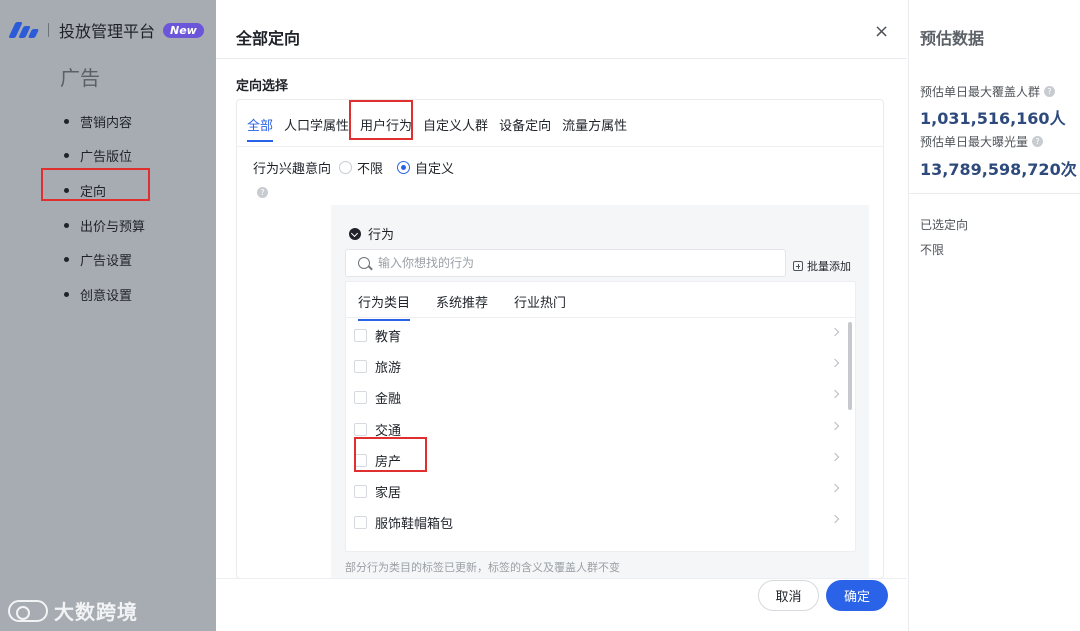 Image resolution: width=1080 pixels, height=631 pixels. Describe the element at coordinates (788, 595) in the screenshot. I see `cancel-button: 取消` at that location.